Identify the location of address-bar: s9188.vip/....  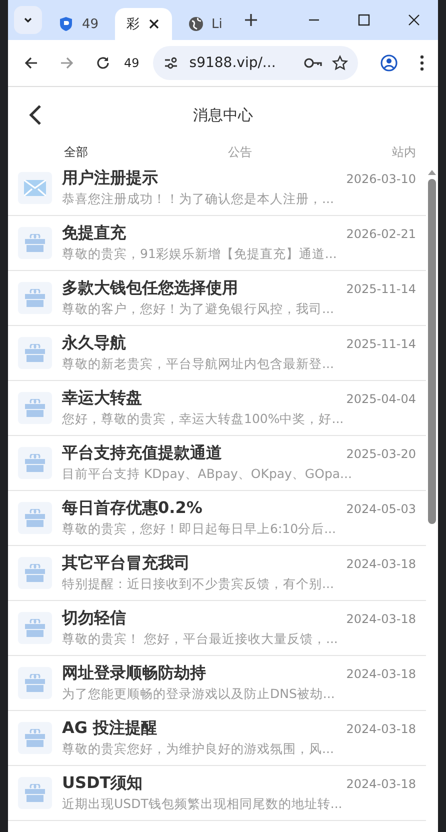
(255, 63).